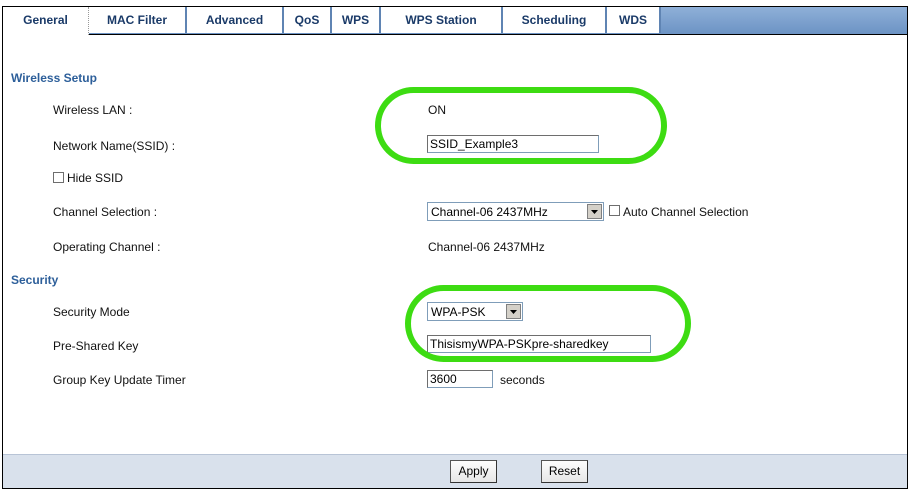 The width and height of the screenshot is (912, 493). I want to click on auto-channel-checkbox, so click(614, 210).